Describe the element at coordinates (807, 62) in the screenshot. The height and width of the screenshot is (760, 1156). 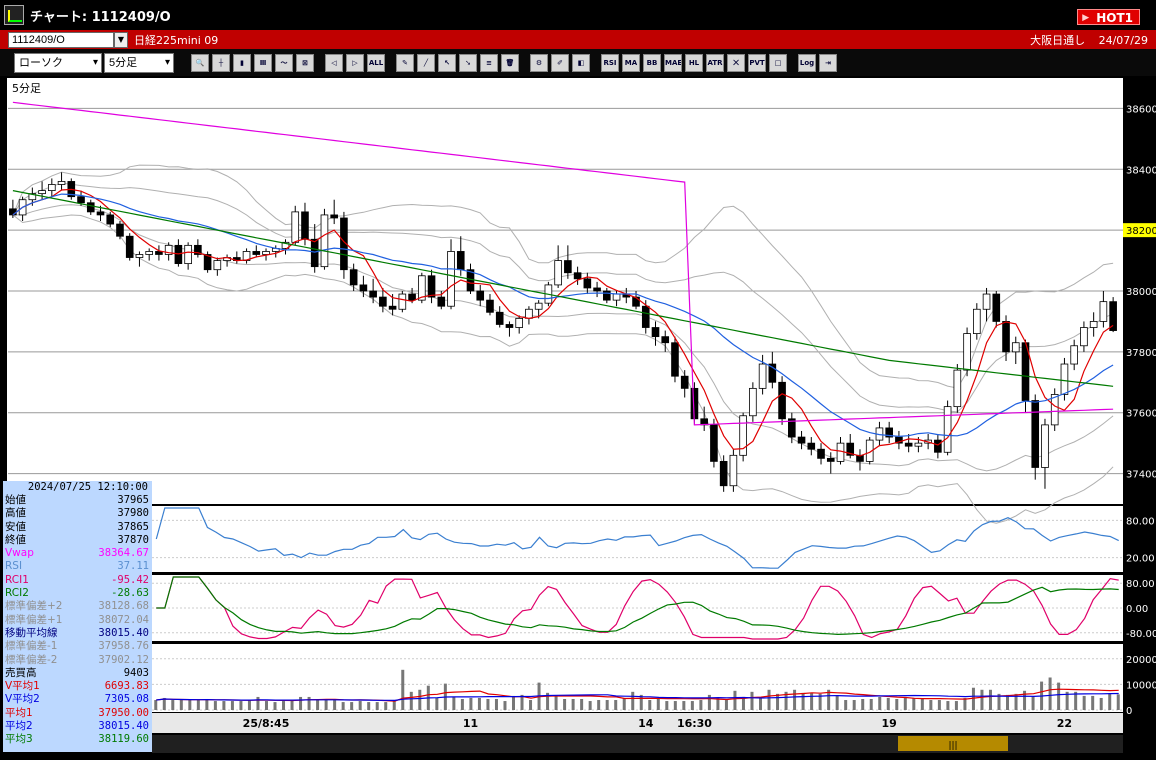
I see `toolbar-log-button: Log` at that location.